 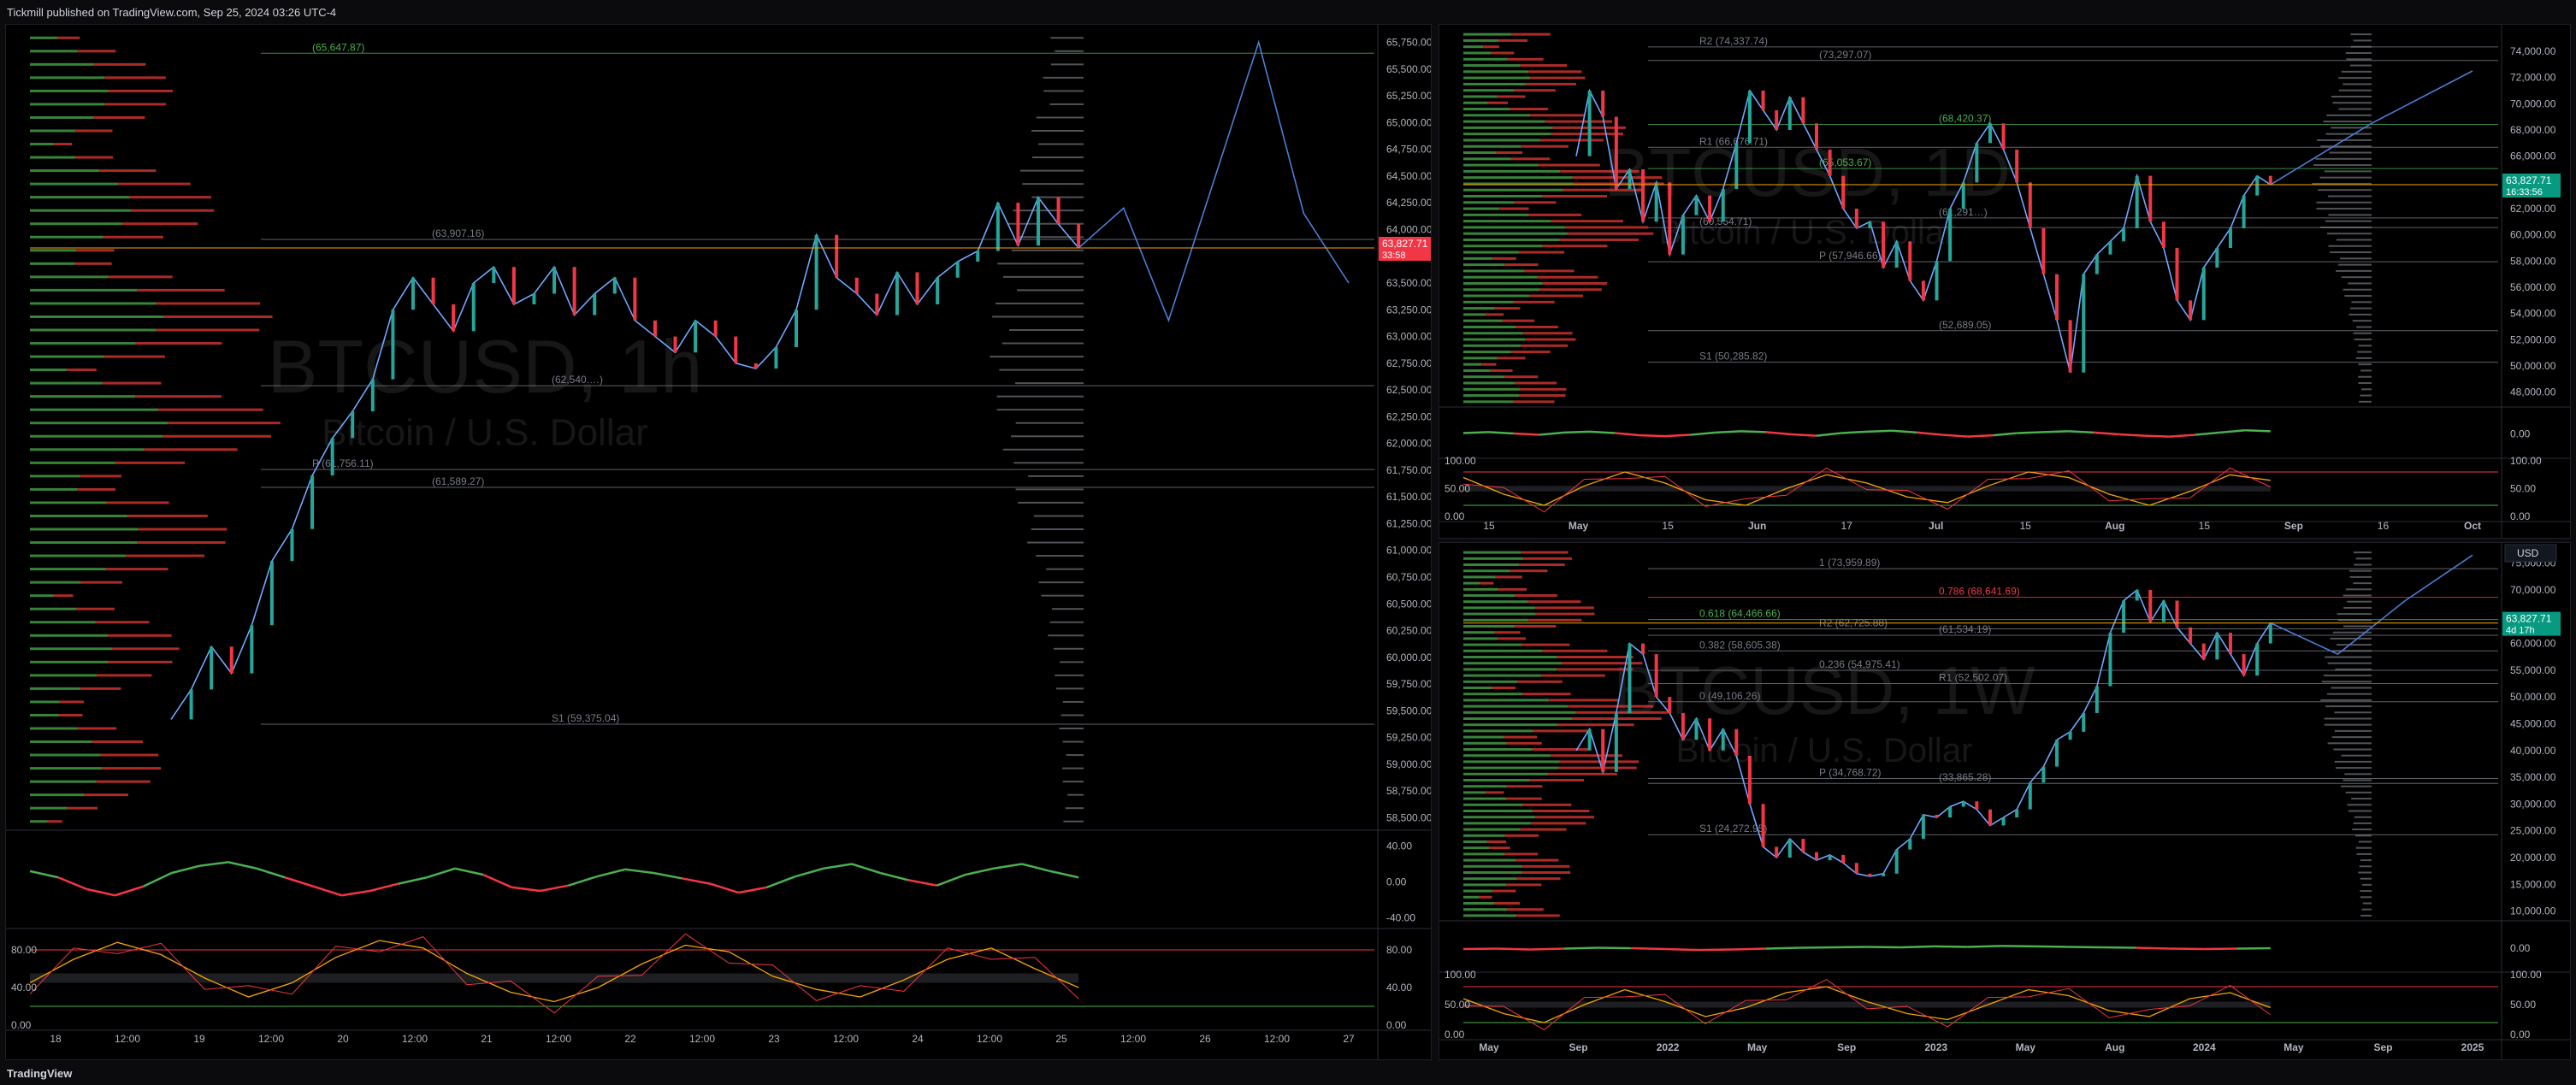 What do you see at coordinates (39, 1073) in the screenshot?
I see `tradingview-logo: TradingView` at bounding box center [39, 1073].